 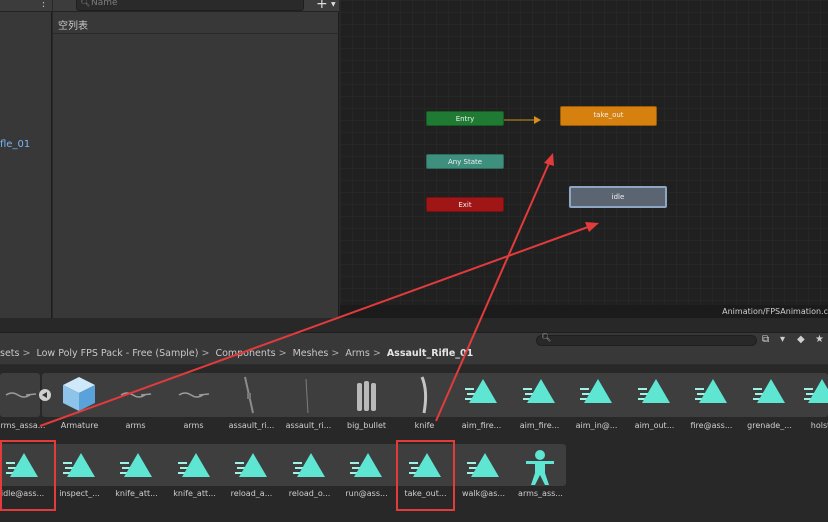 I want to click on breadcrumb-item: Arms, so click(x=357, y=353).